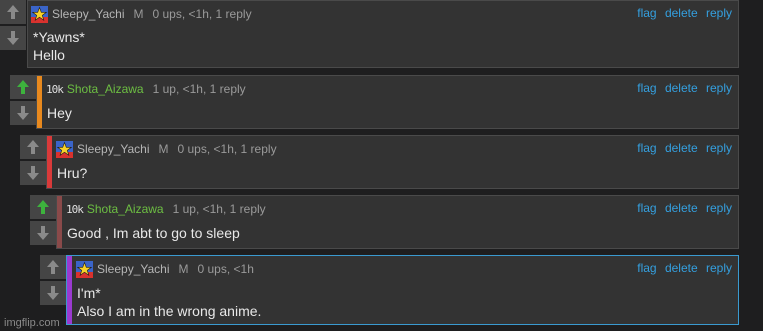 This screenshot has width=763, height=331. I want to click on comment-text: I'm* Also I am in the wrong anime., so click(169, 302).